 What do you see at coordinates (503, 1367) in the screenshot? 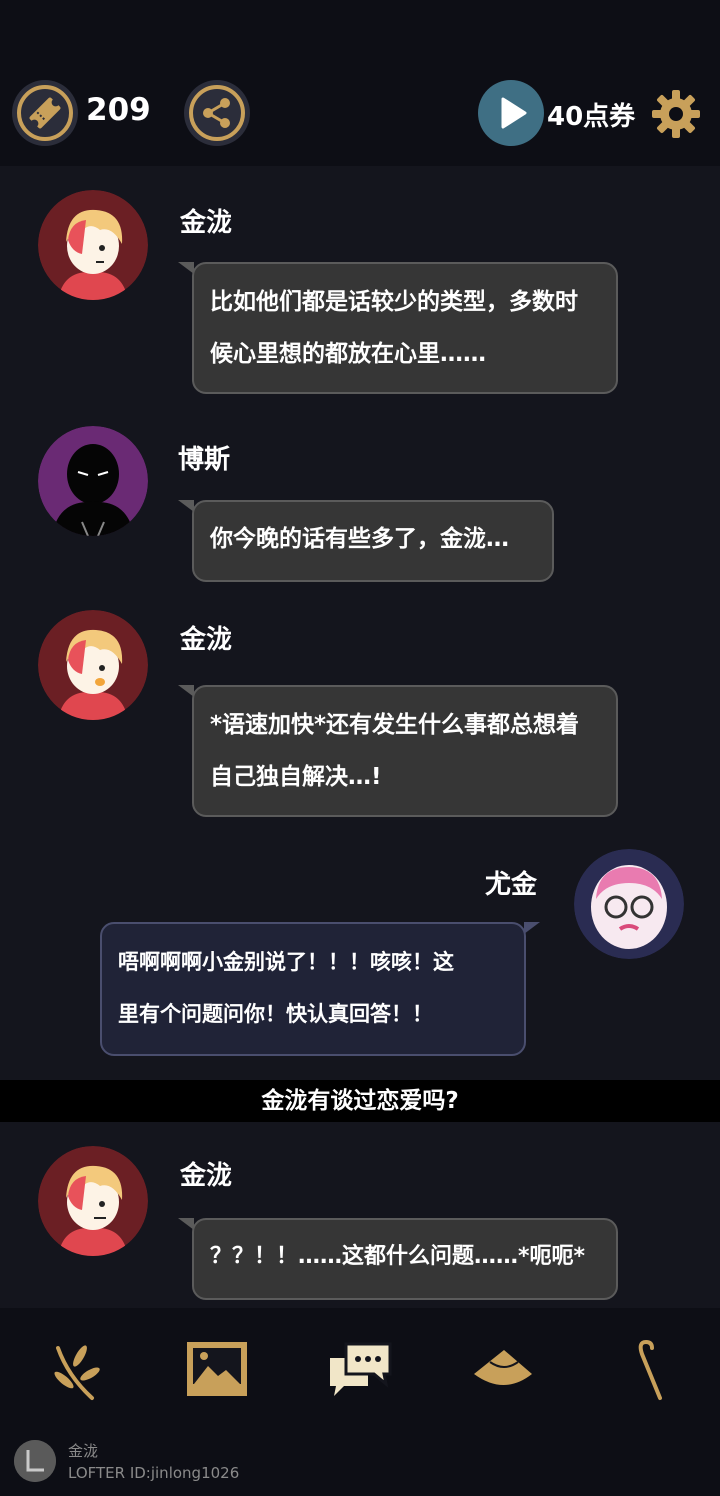
I see `hat-icon` at bounding box center [503, 1367].